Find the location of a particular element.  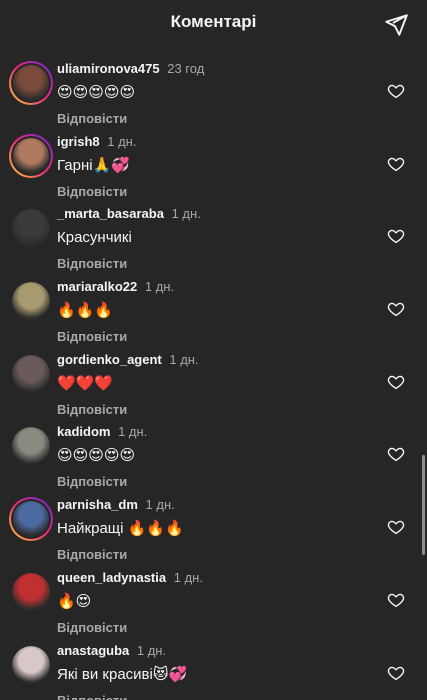

comment-item: igrish8 1 дн. Гарні🙏💞 Відповісти is located at coordinates (213, 165).